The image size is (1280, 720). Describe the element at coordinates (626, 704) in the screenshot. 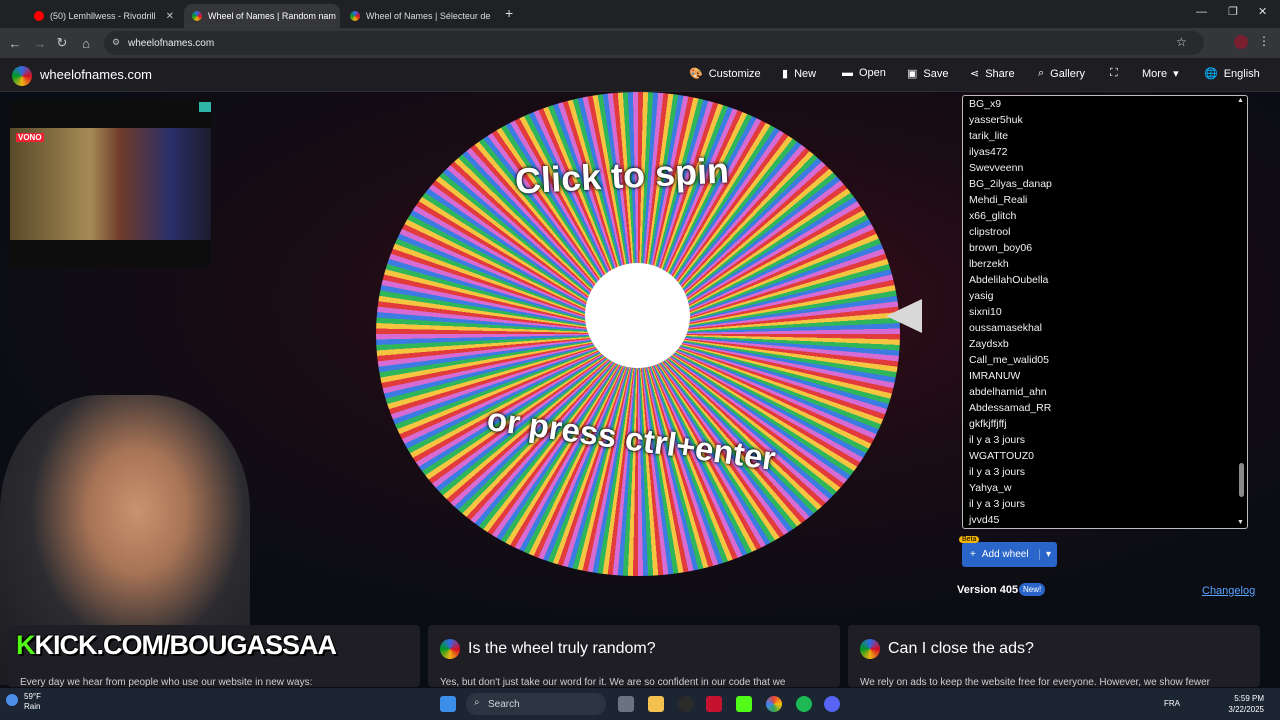

I see `task-view-icon` at that location.